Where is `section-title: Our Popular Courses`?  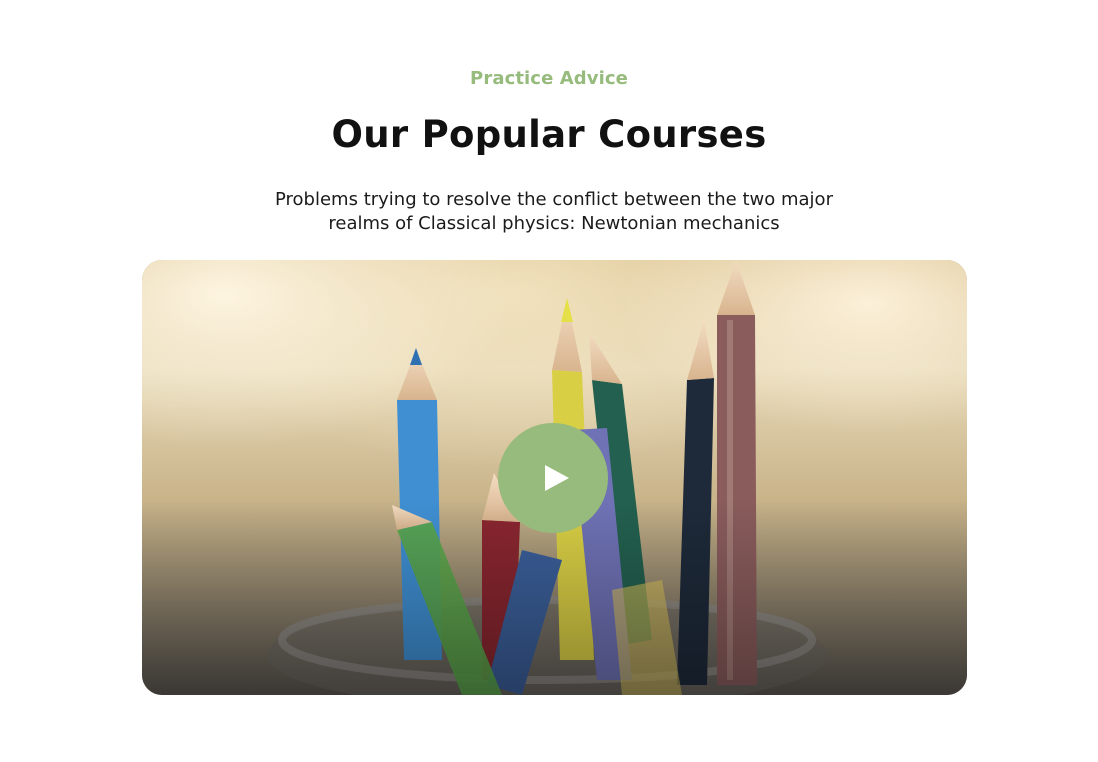
section-title: Our Popular Courses is located at coordinates (549, 134).